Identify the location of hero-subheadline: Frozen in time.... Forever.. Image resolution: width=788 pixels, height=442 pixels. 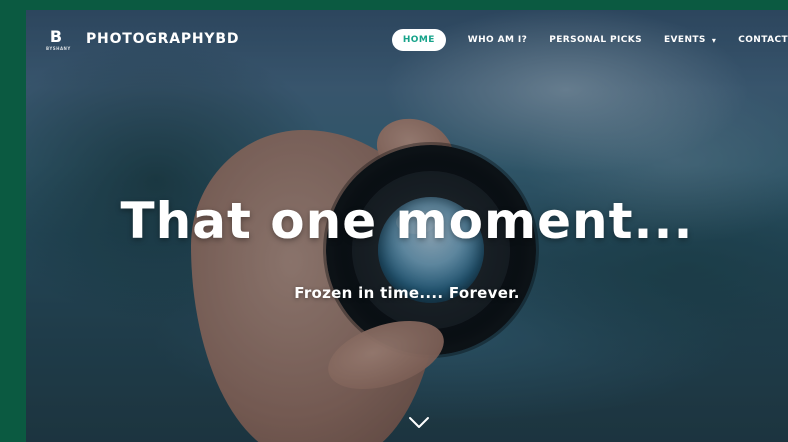
(407, 293).